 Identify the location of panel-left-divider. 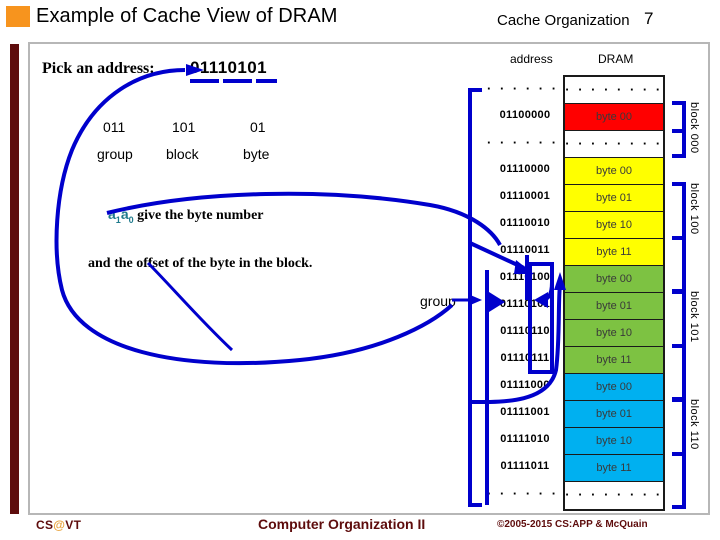
(29, 278).